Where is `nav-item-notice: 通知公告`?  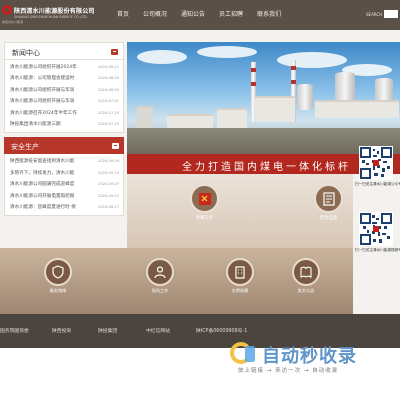 nav-item-notice: 通知公告 is located at coordinates (193, 15).